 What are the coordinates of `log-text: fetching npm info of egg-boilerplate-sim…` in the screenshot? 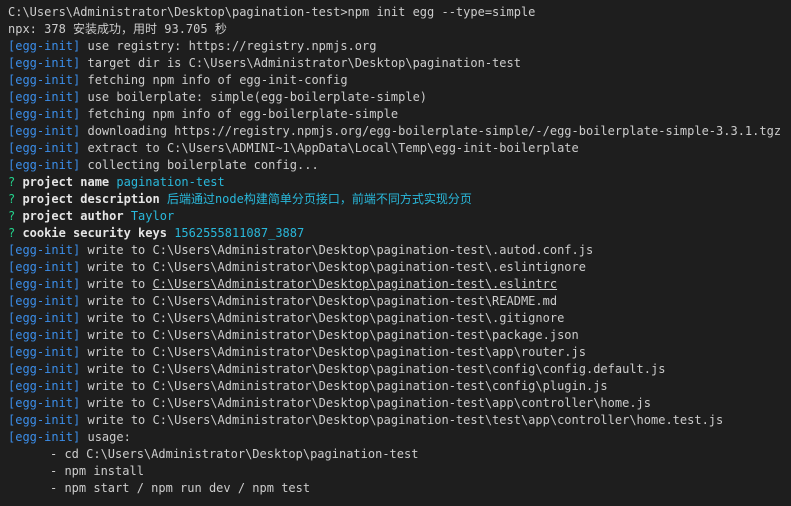 It's located at (239, 114).